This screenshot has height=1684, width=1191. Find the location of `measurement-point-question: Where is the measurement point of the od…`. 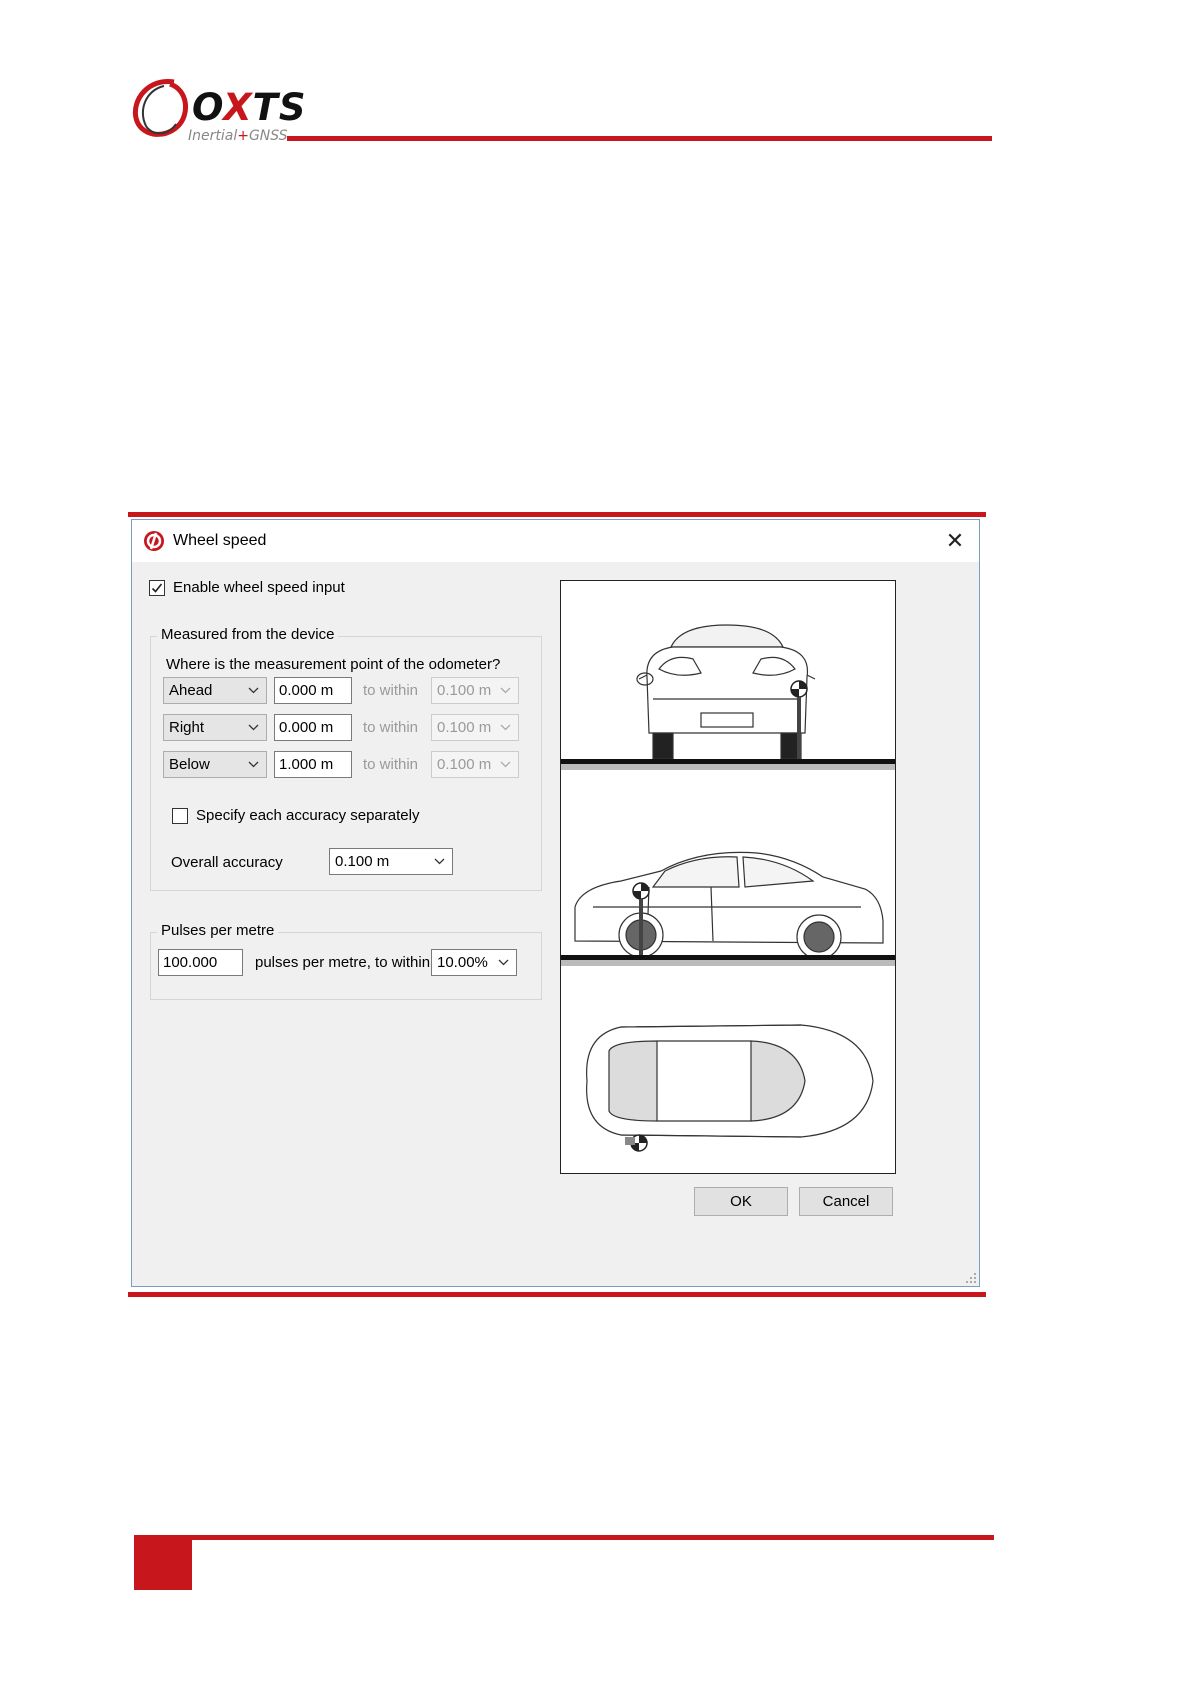

measurement-point-question: Where is the measurement point of the od… is located at coordinates (333, 664).